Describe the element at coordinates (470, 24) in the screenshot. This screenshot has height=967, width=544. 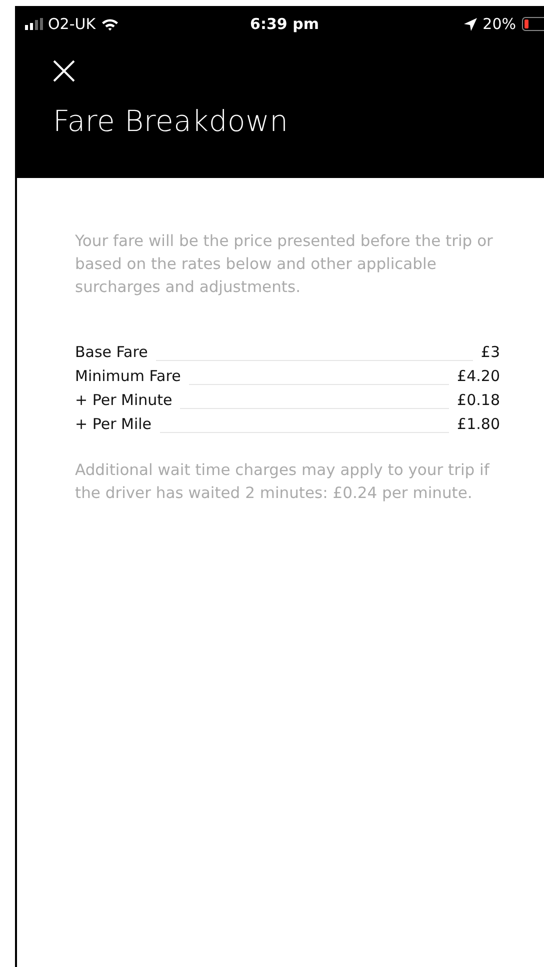
I see `location-arrow-icon` at that location.